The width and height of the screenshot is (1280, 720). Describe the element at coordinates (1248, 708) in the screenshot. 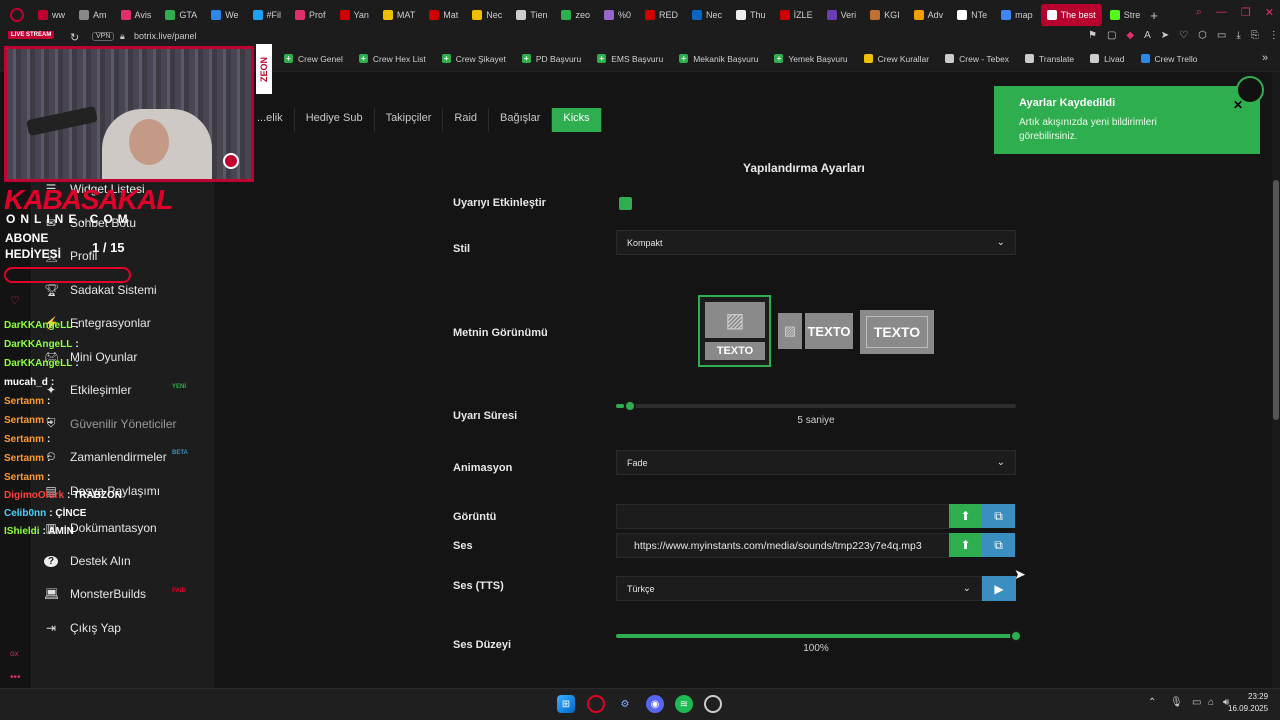

I see `clock-date: 16.09.2025` at that location.